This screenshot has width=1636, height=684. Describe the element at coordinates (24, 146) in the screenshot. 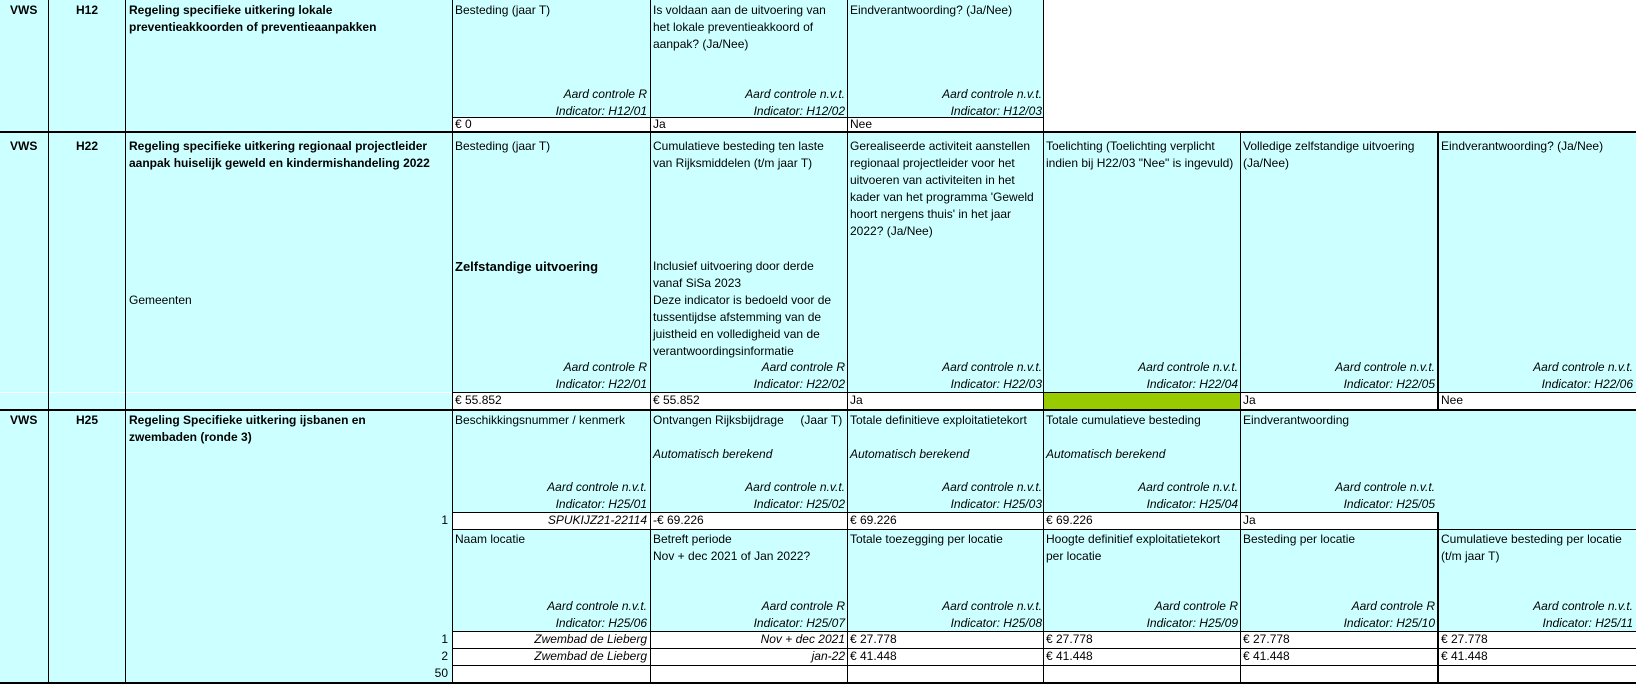

I see `h22-ministry: VWS` at that location.